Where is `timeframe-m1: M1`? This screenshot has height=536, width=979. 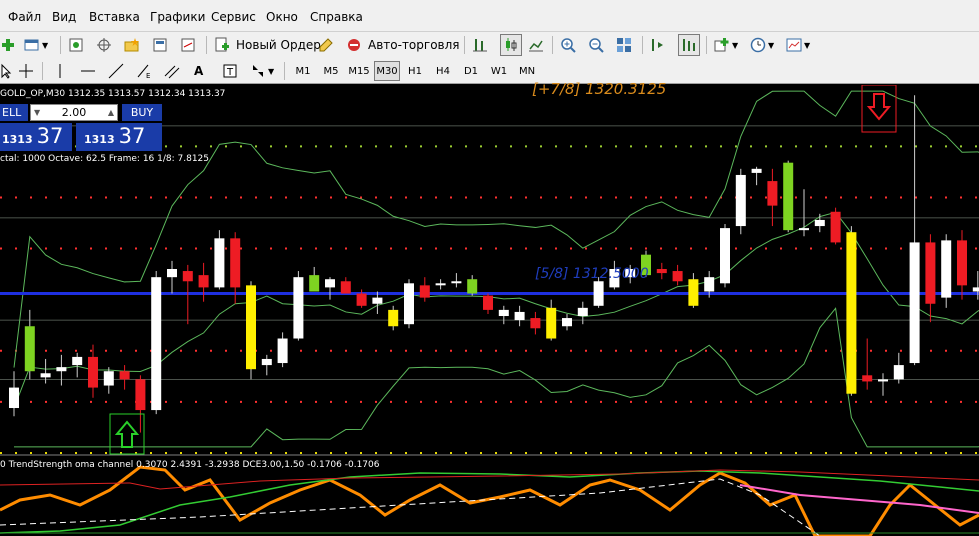 timeframe-m1: M1 is located at coordinates (303, 71).